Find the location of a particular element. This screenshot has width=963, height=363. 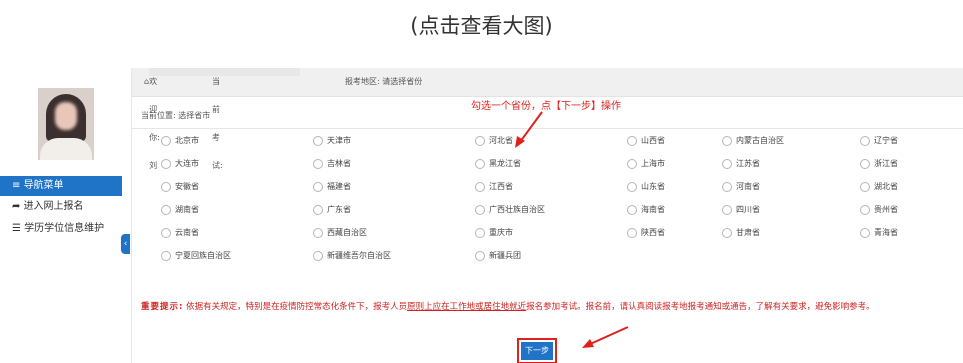

province-label: 上海市 is located at coordinates (653, 163).